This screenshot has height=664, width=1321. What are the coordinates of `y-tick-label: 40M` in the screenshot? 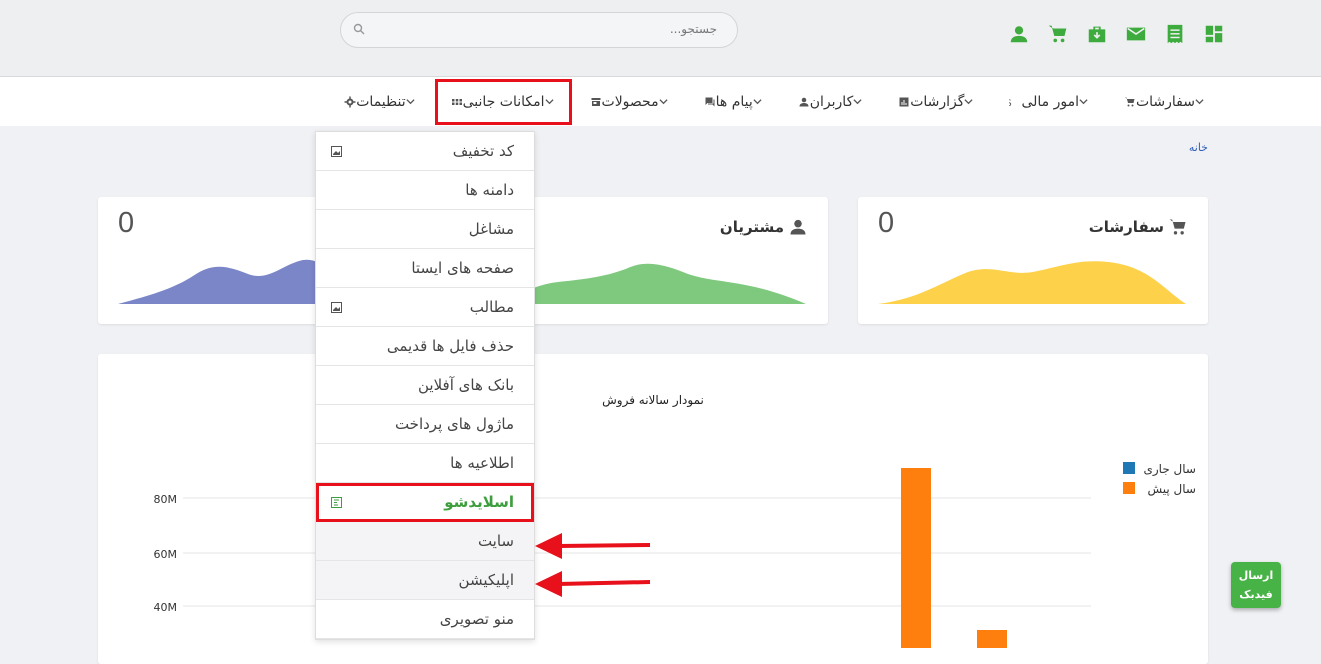 It's located at (166, 607).